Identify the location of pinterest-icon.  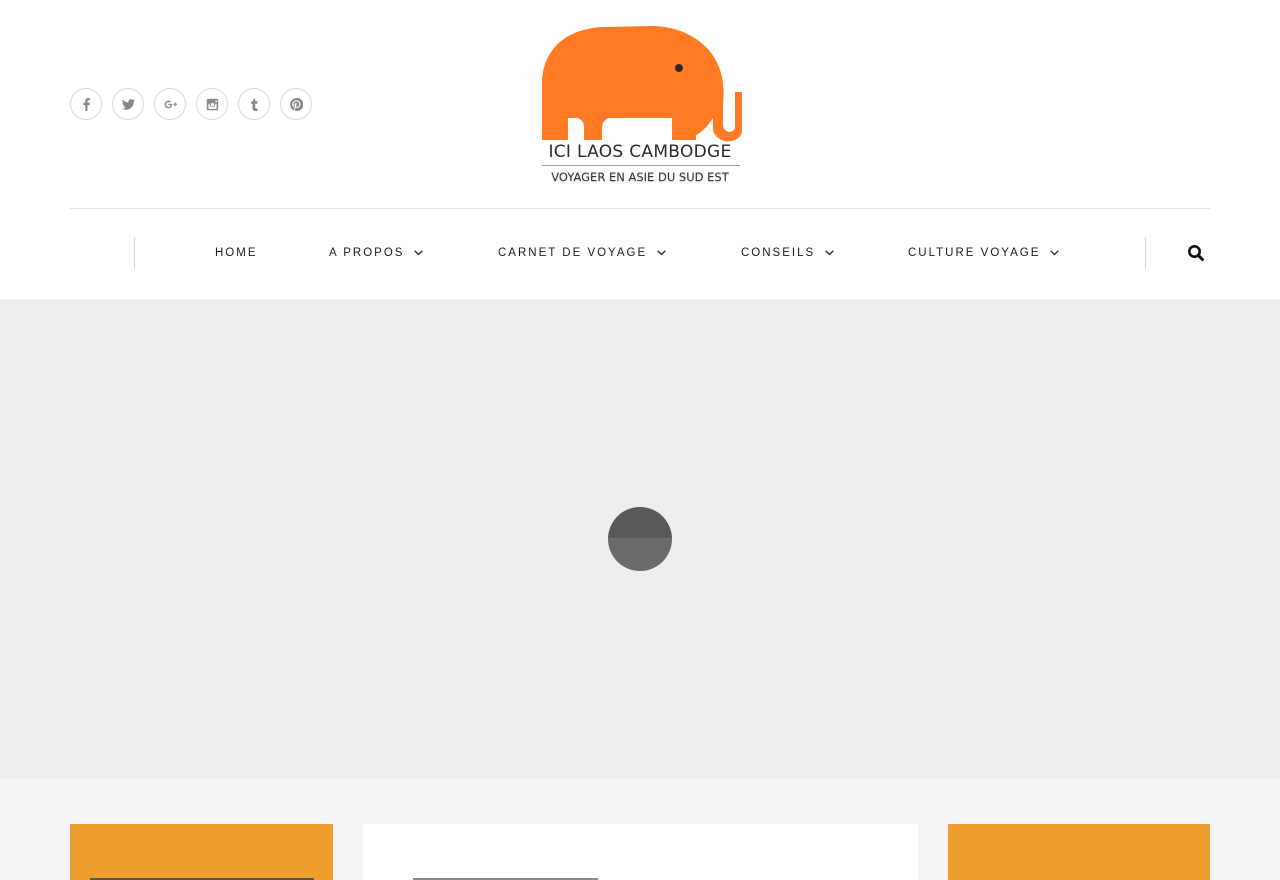
(296, 104).